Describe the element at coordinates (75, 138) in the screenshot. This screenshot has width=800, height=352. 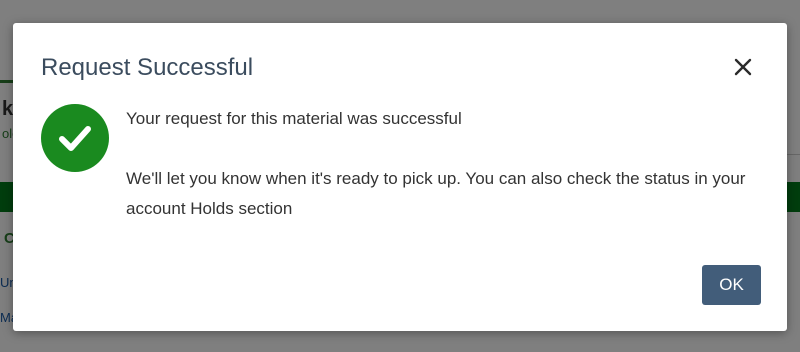
I see `check-circle-icon` at that location.